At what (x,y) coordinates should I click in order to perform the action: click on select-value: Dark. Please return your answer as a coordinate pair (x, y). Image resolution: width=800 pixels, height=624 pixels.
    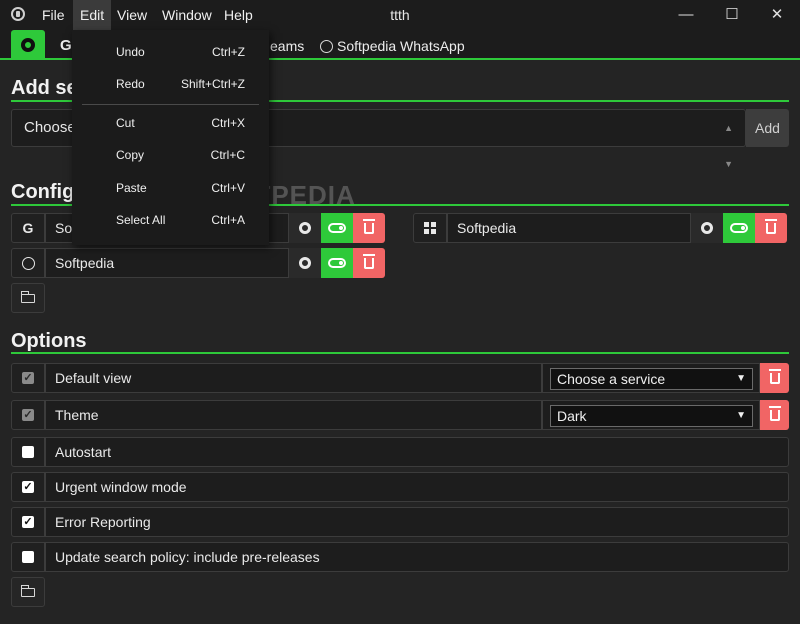
    Looking at the image, I should click on (572, 416).